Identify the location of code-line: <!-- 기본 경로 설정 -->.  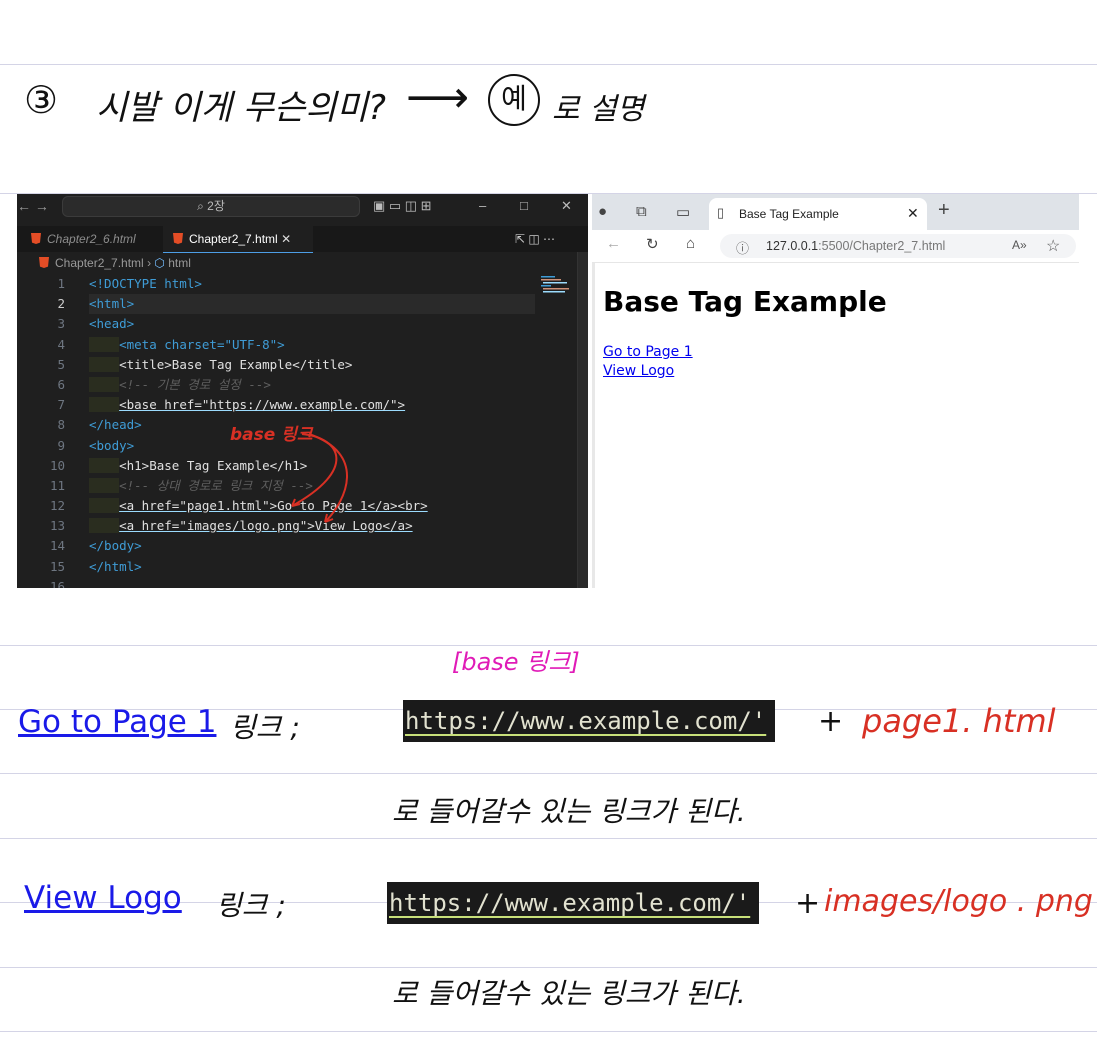
(338, 385).